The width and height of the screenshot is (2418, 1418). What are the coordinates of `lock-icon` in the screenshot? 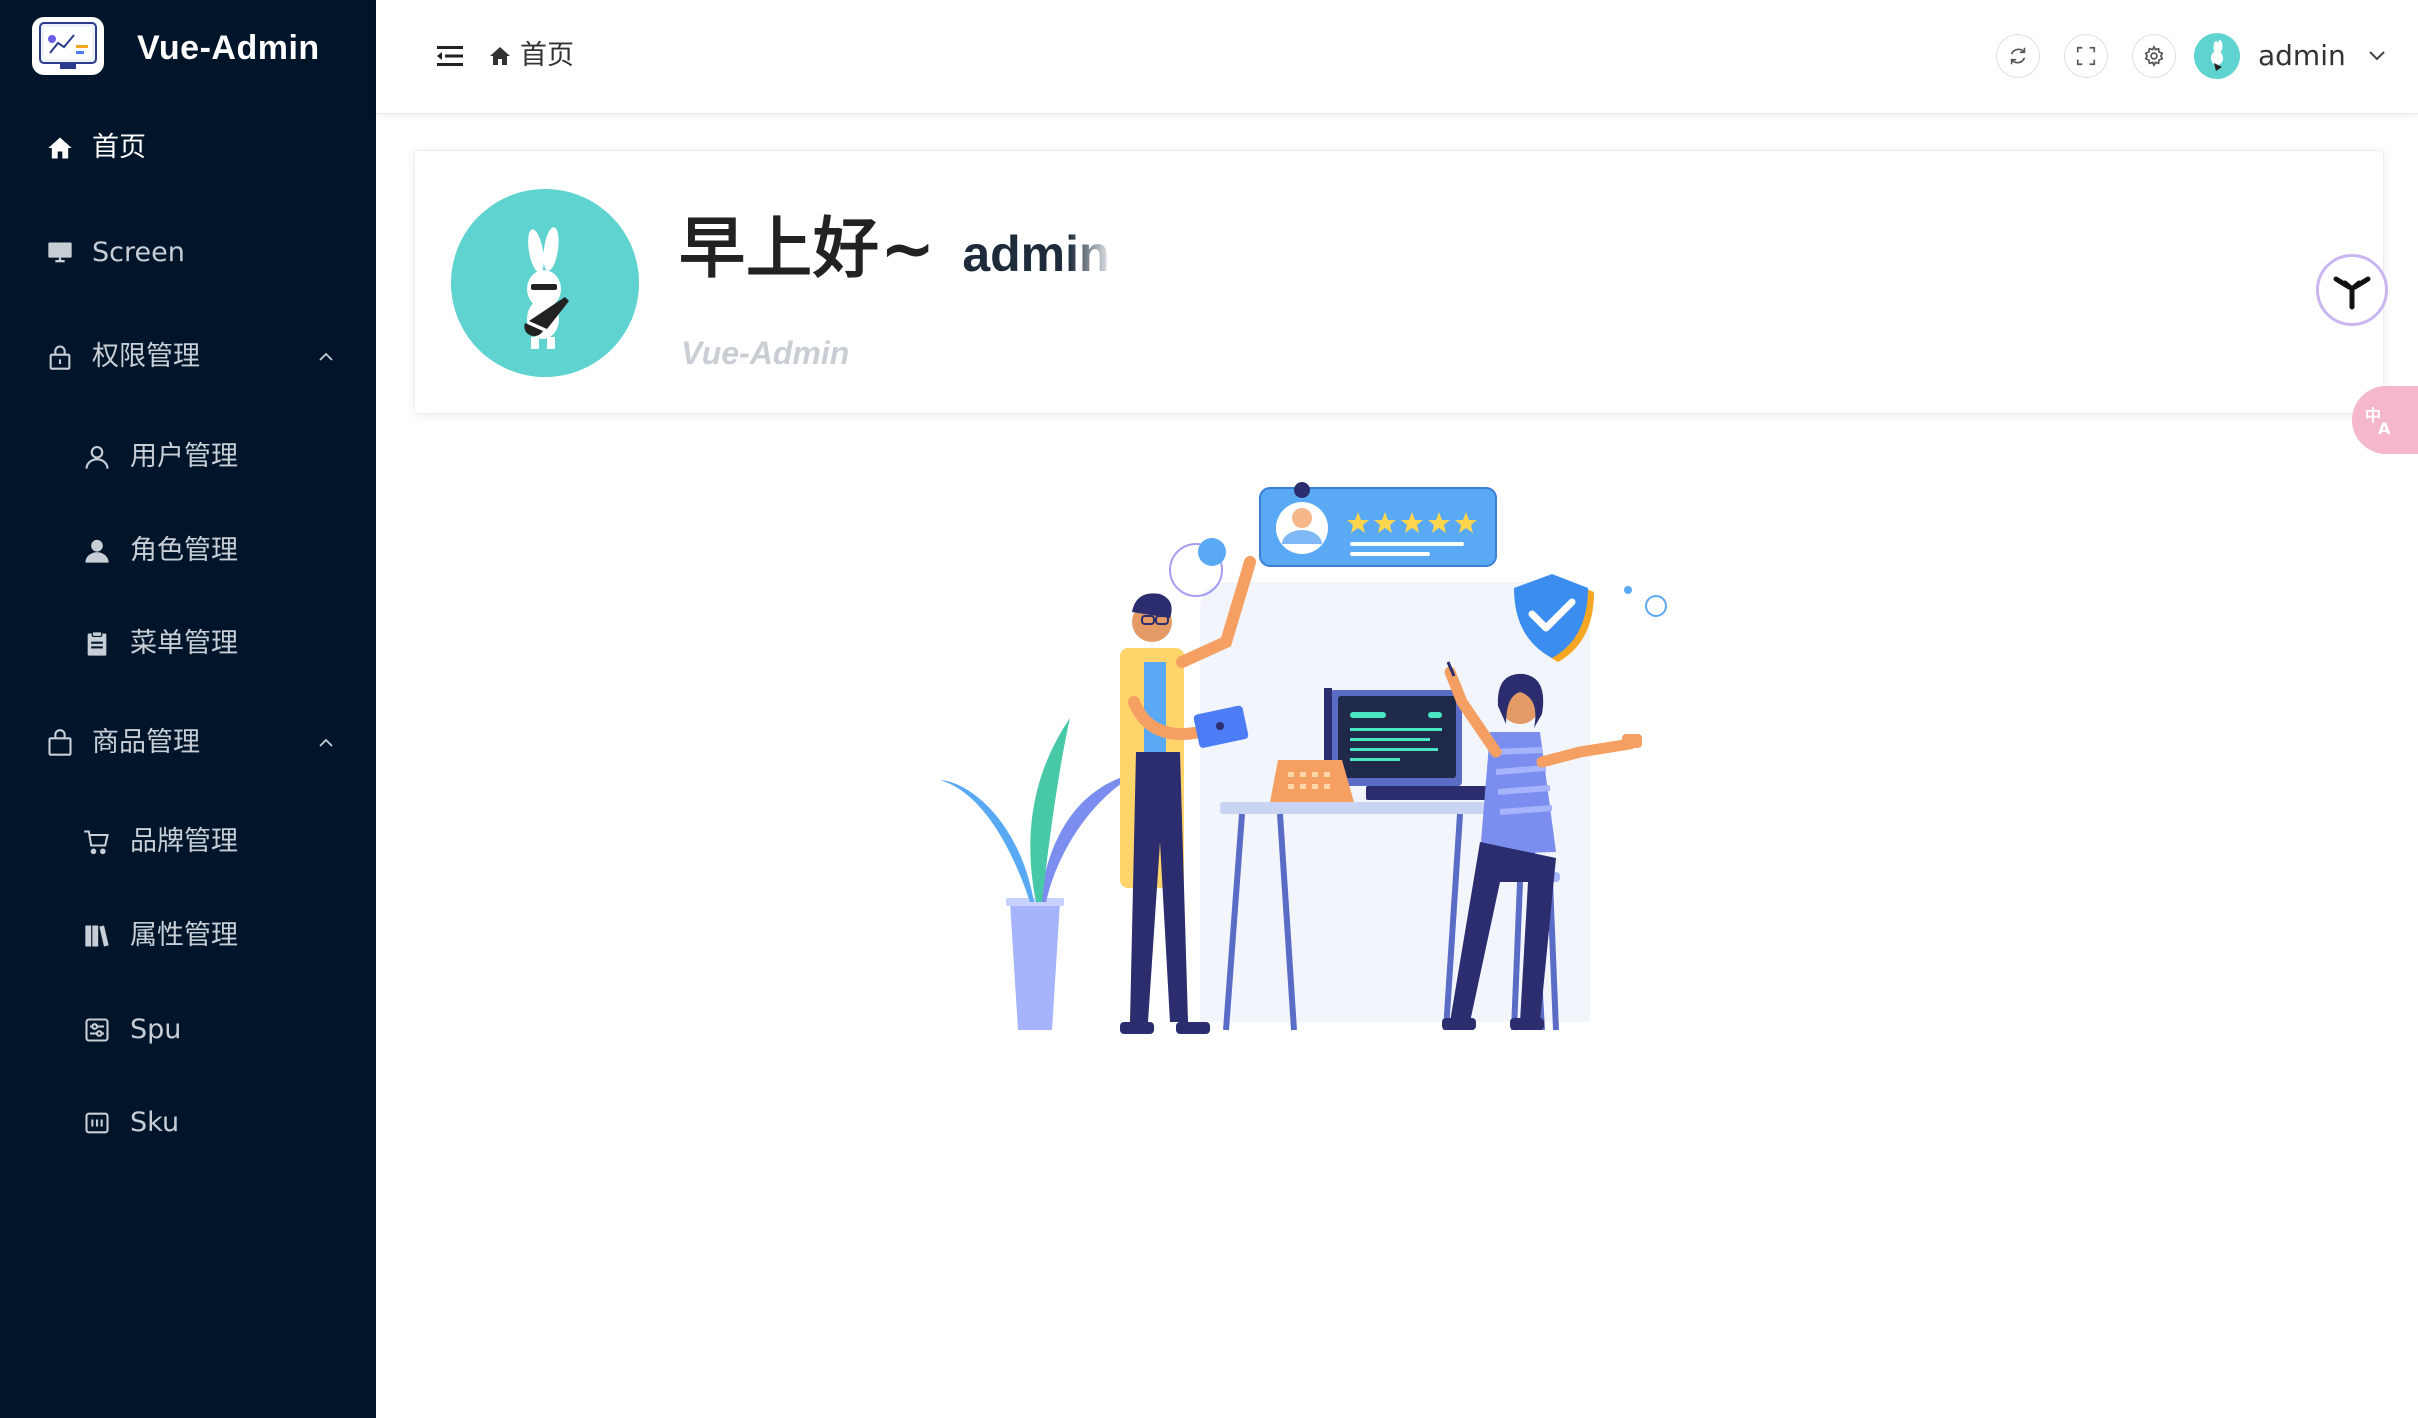 It's located at (60, 357).